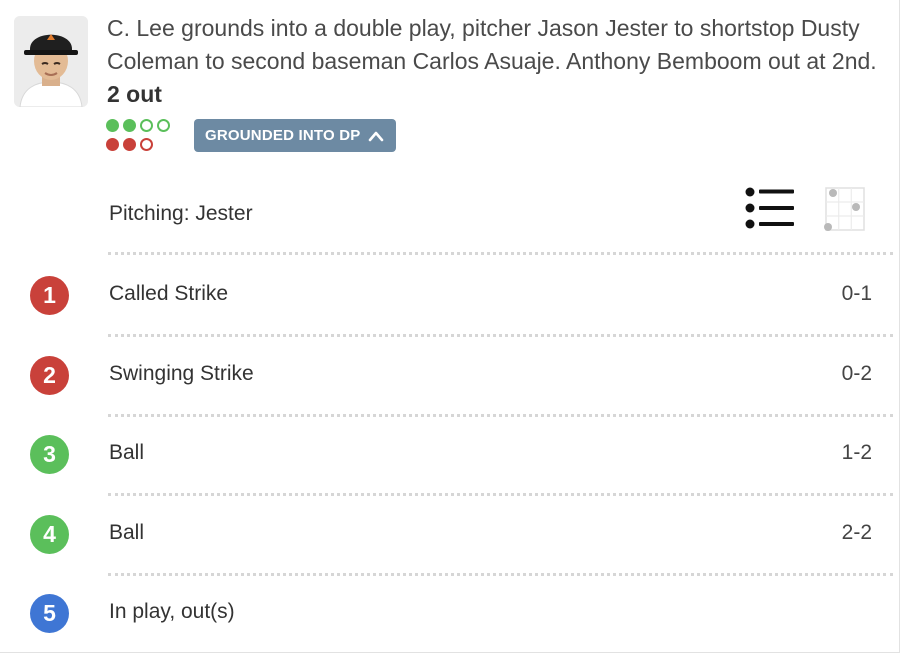 The width and height of the screenshot is (900, 653). Describe the element at coordinates (49, 454) in the screenshot. I see `pitch-number-badge: 3` at that location.